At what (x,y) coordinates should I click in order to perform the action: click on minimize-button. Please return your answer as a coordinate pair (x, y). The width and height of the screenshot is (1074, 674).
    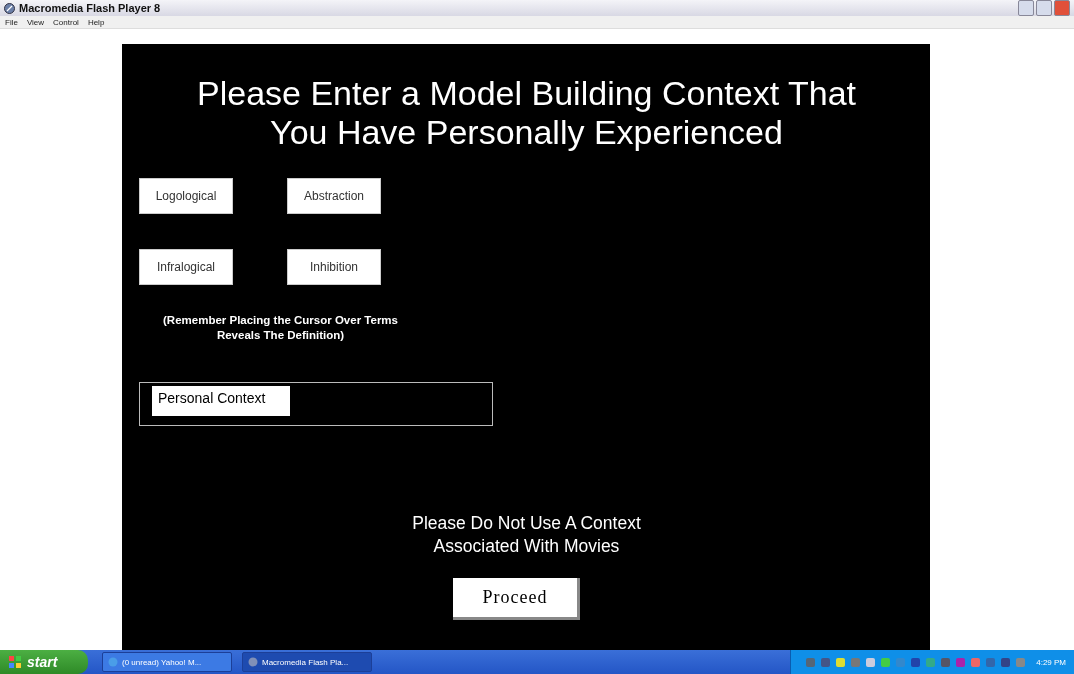
    Looking at the image, I should click on (1026, 8).